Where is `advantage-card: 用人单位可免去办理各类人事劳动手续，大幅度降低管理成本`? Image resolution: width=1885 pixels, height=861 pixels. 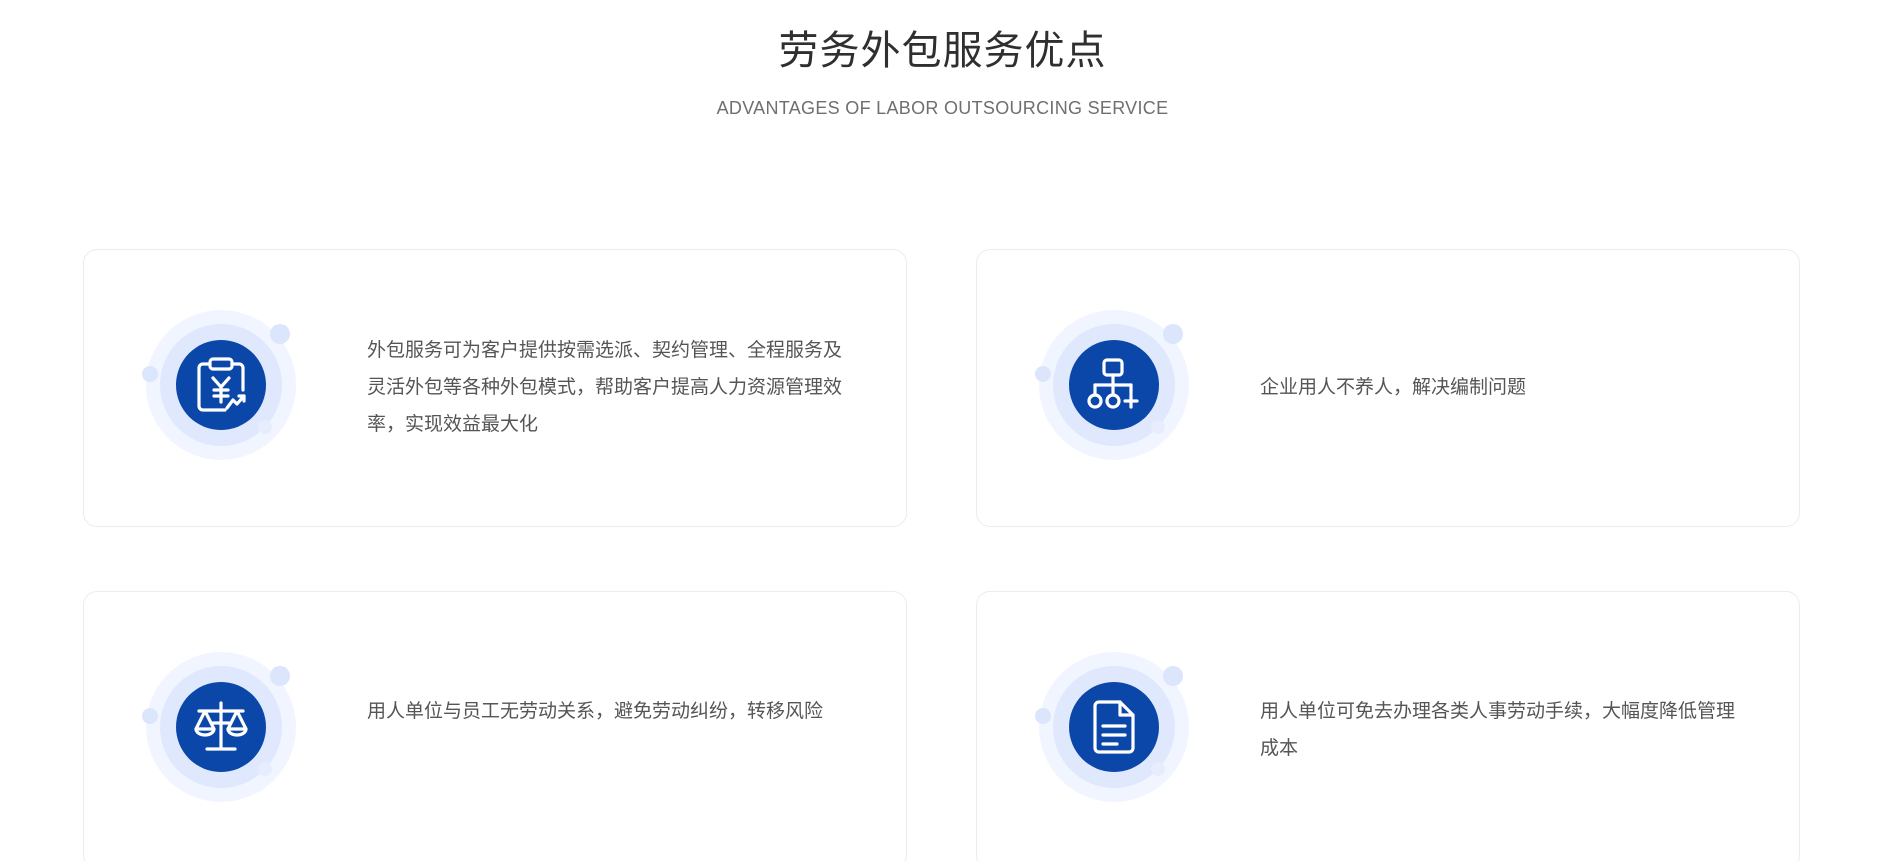 advantage-card: 用人单位可免去办理各类人事劳动手续，大幅度降低管理成本 is located at coordinates (1388, 726).